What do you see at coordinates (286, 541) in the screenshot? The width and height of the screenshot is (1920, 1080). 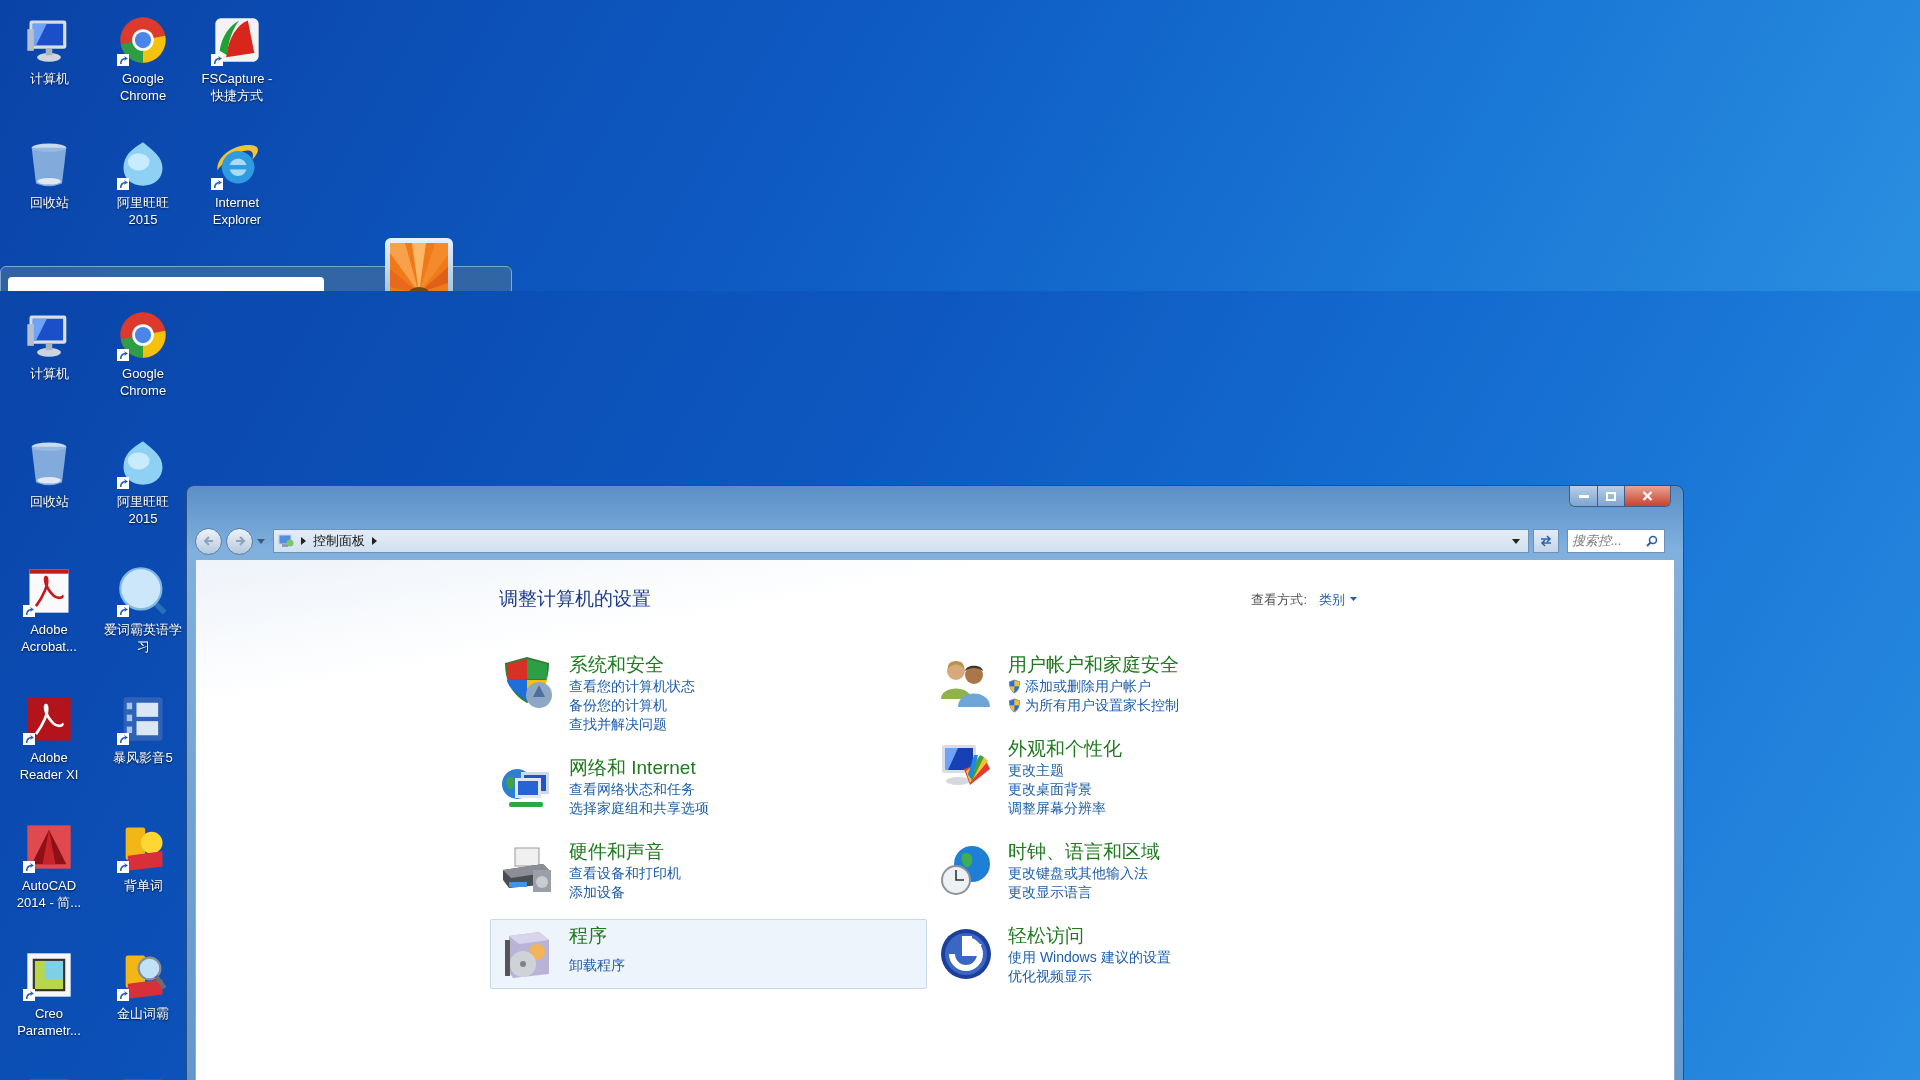 I see `control-panel-icon` at bounding box center [286, 541].